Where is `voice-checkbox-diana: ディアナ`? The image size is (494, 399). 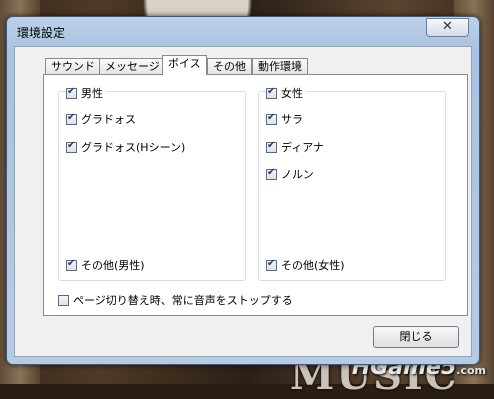 voice-checkbox-diana: ディアナ is located at coordinates (295, 147).